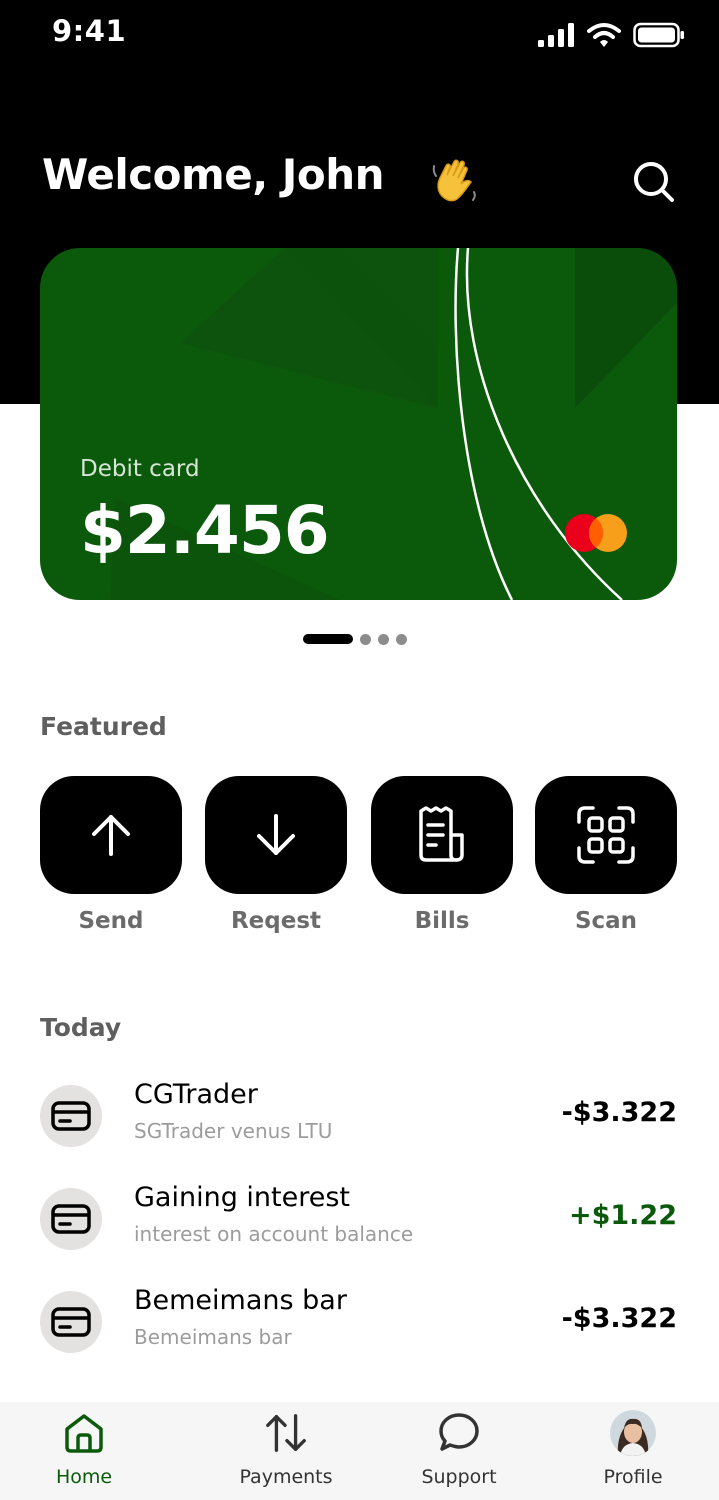 This screenshot has height=1500, width=719. I want to click on card-balance: $2.456, so click(205, 530).